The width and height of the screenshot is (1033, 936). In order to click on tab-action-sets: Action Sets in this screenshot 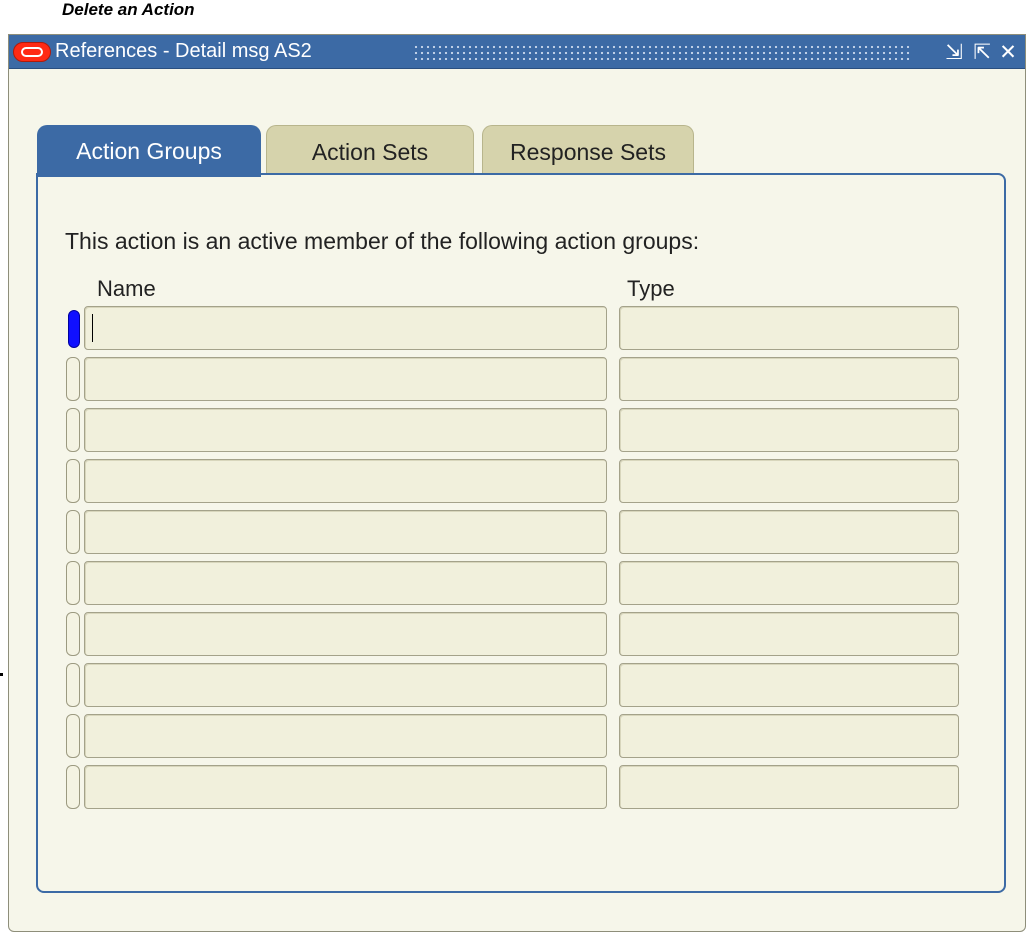, I will do `click(370, 150)`.